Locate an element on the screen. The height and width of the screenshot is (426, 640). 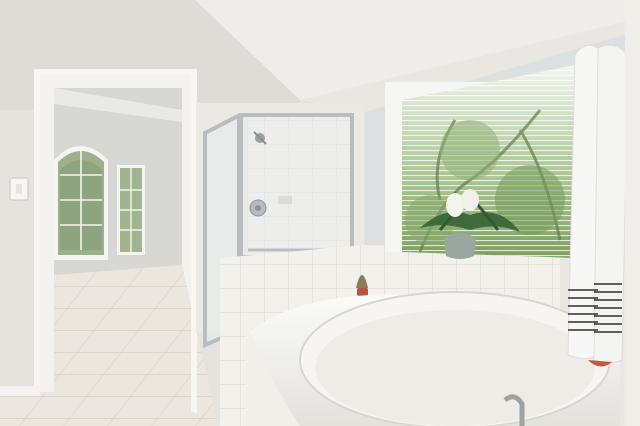
towels is located at coordinates (598, 205).